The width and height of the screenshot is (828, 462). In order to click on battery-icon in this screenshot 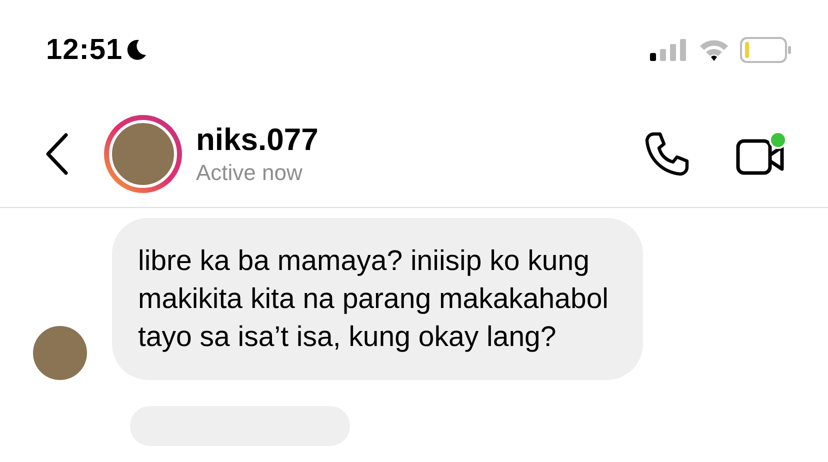, I will do `click(766, 50)`.